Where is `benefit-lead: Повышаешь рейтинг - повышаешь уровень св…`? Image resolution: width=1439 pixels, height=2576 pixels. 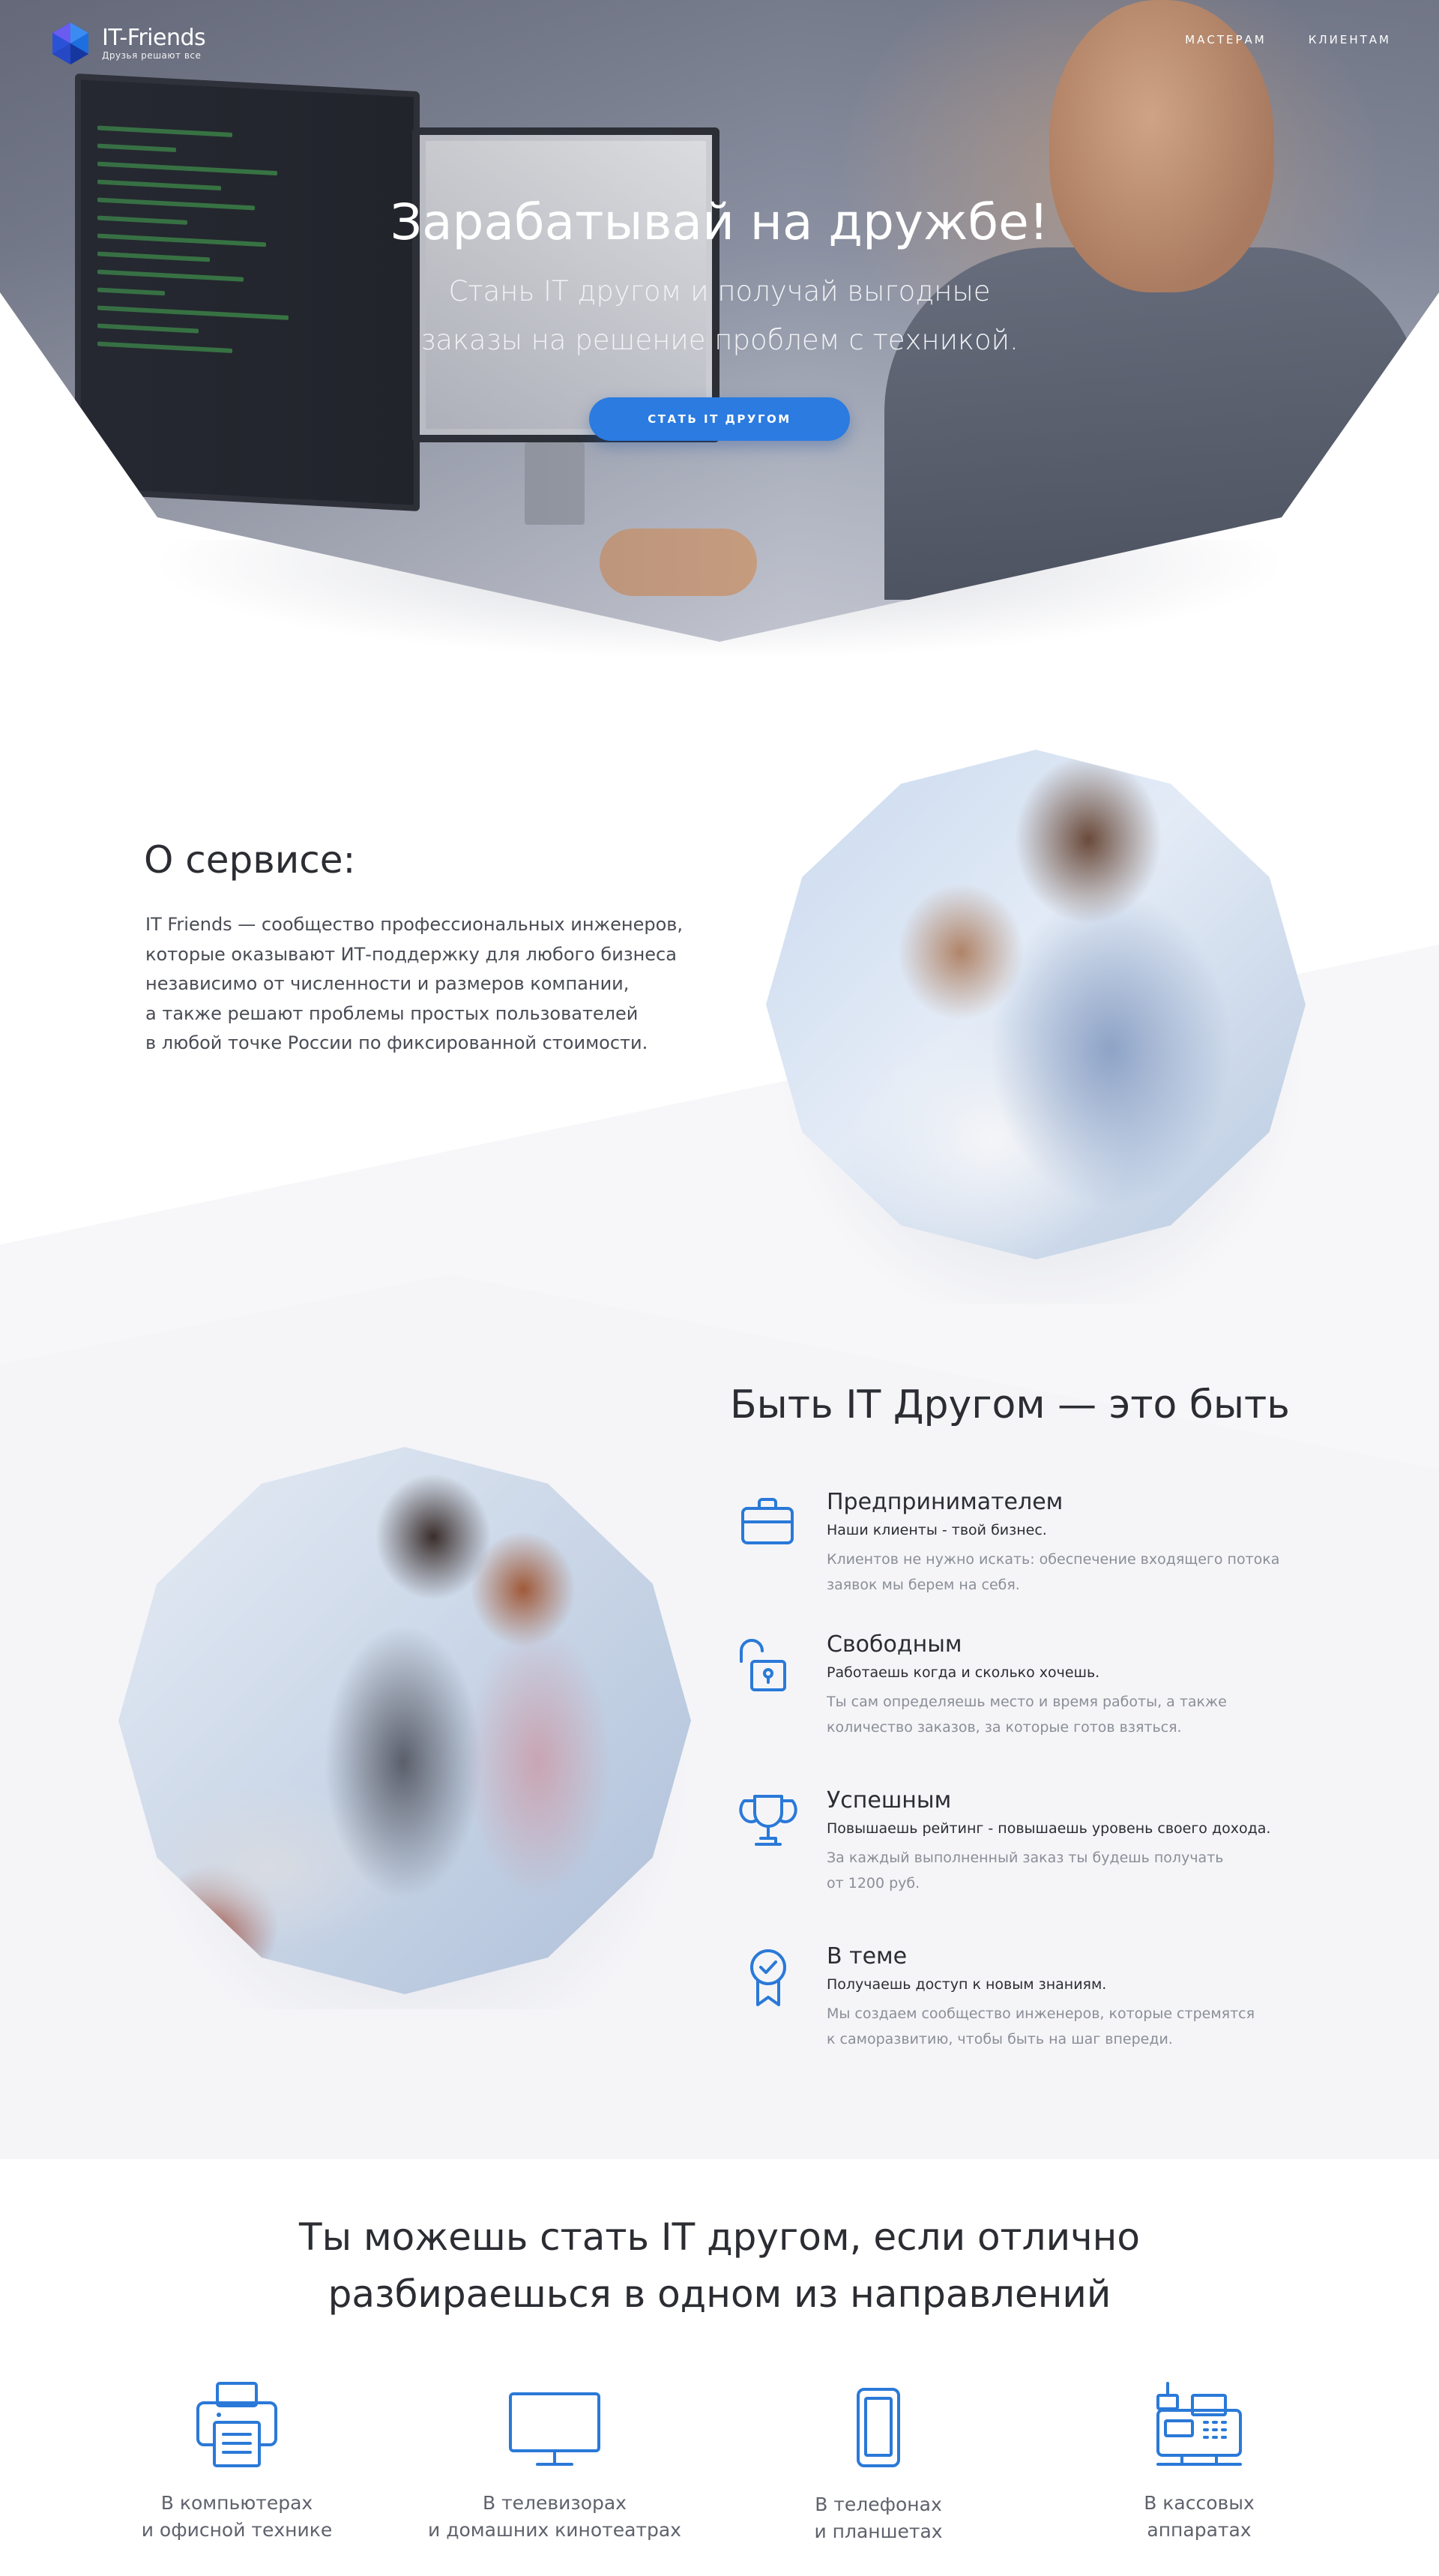
benefit-lead: Повышаешь рейтинг - повышаешь уровень св… is located at coordinates (1049, 1828).